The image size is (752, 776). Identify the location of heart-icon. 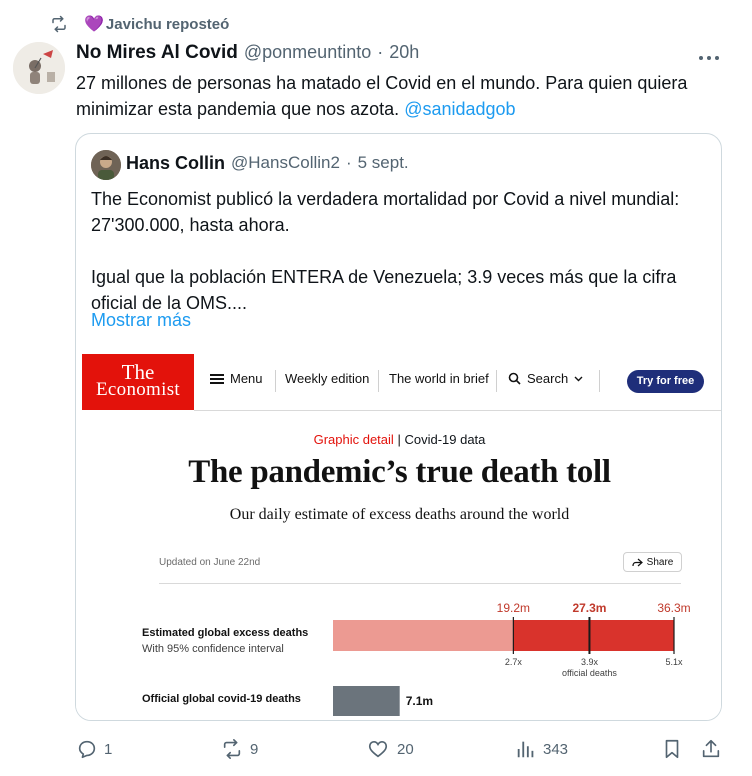
(378, 749).